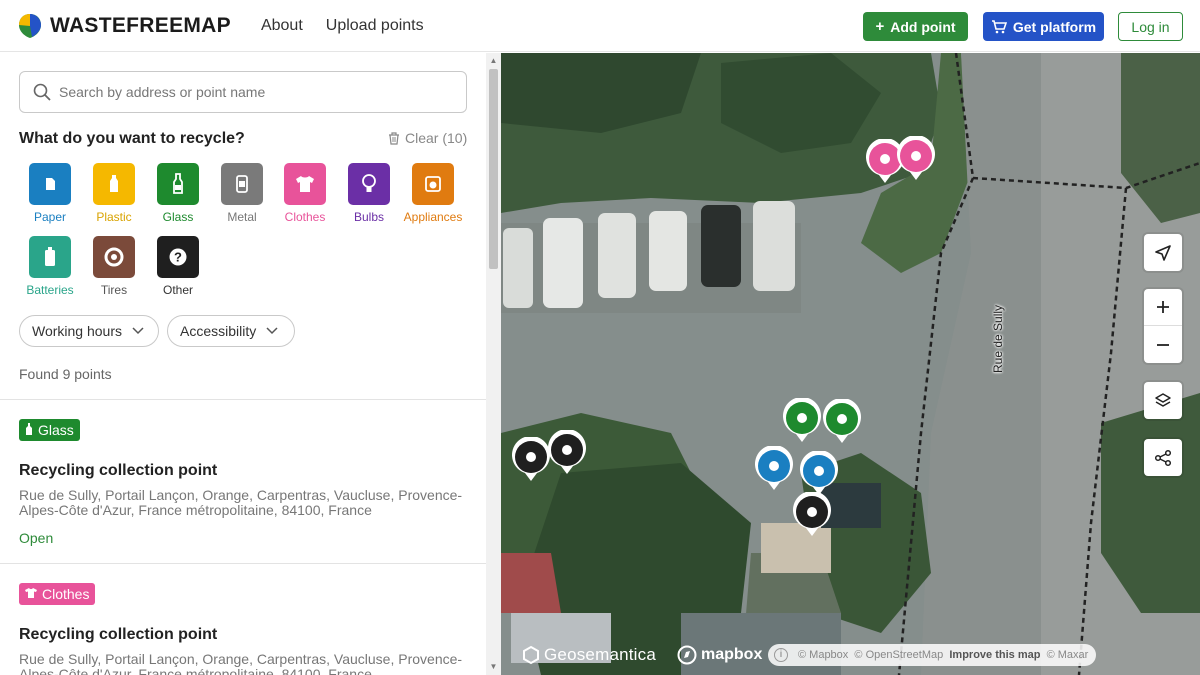  I want to click on zoom-controls, so click(1163, 326).